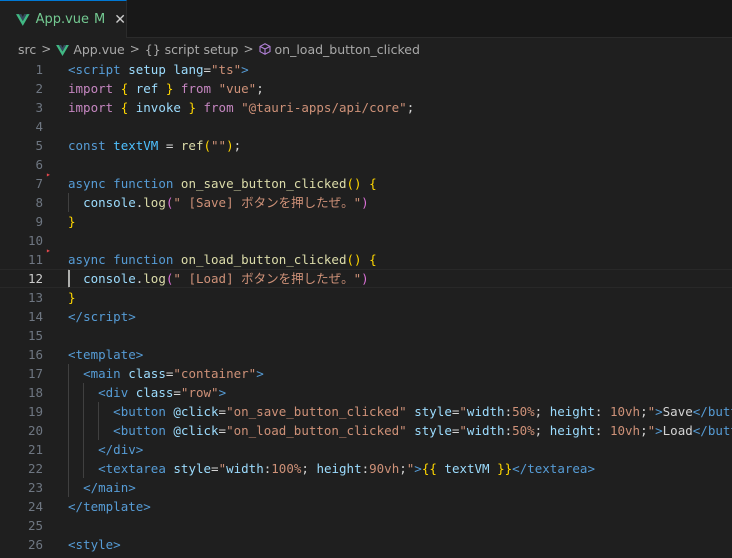 The image size is (732, 558). What do you see at coordinates (39, 164) in the screenshot?
I see `line-number: 6` at bounding box center [39, 164].